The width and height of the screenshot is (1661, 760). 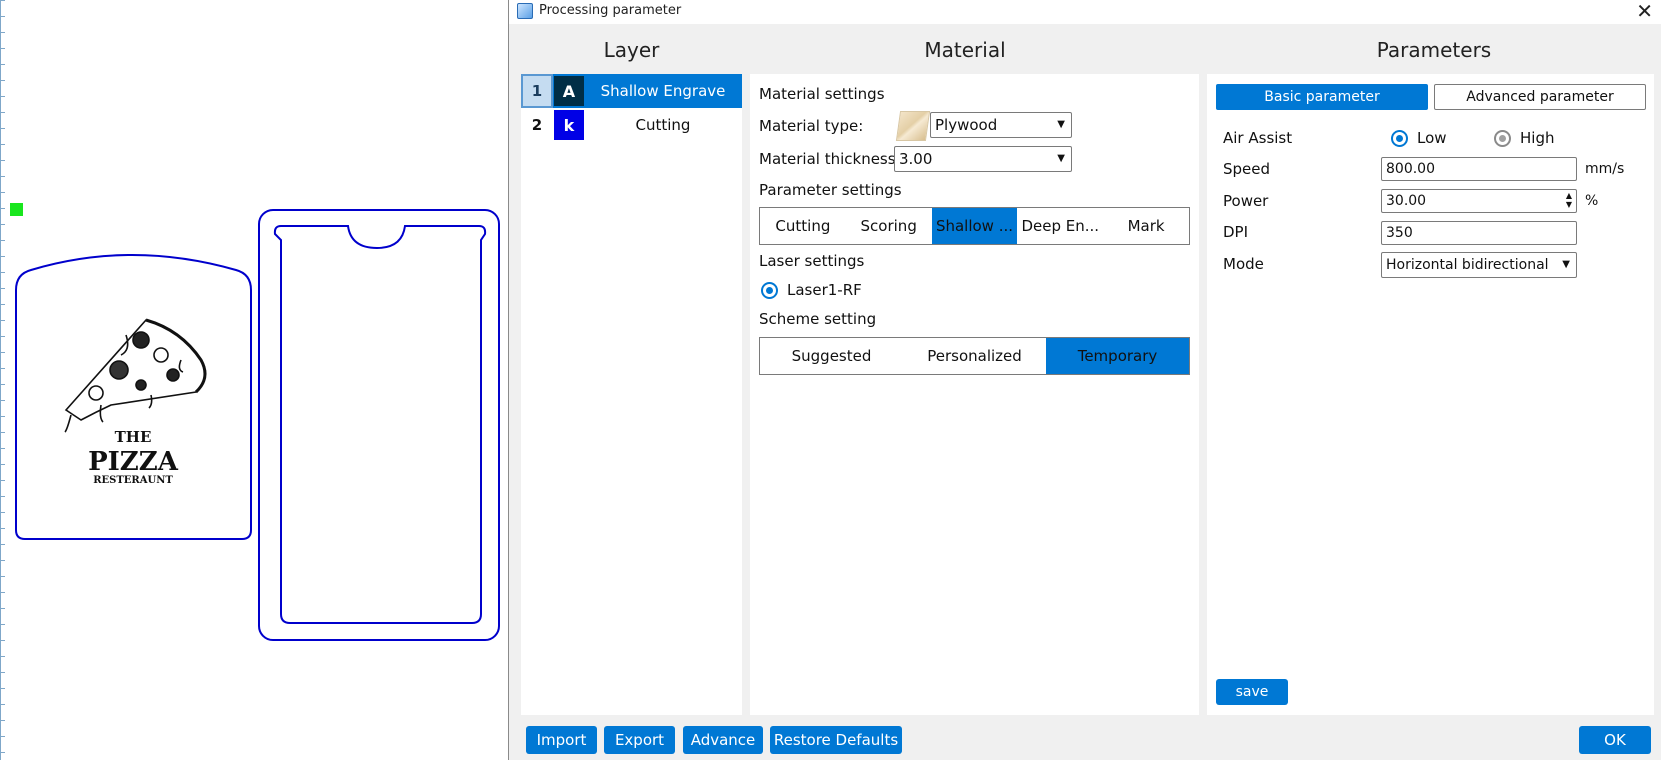 I want to click on mode-value: Horizontal bidirectional, so click(x=1467, y=265).